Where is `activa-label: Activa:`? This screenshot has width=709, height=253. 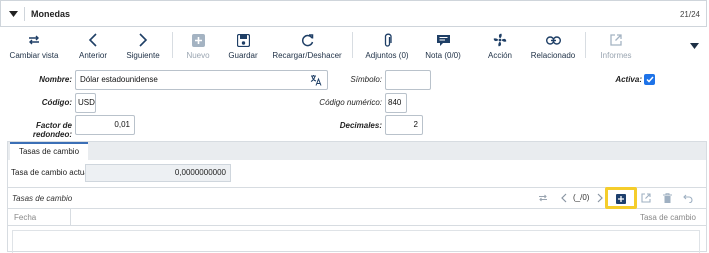
activa-label: Activa: is located at coordinates (628, 79).